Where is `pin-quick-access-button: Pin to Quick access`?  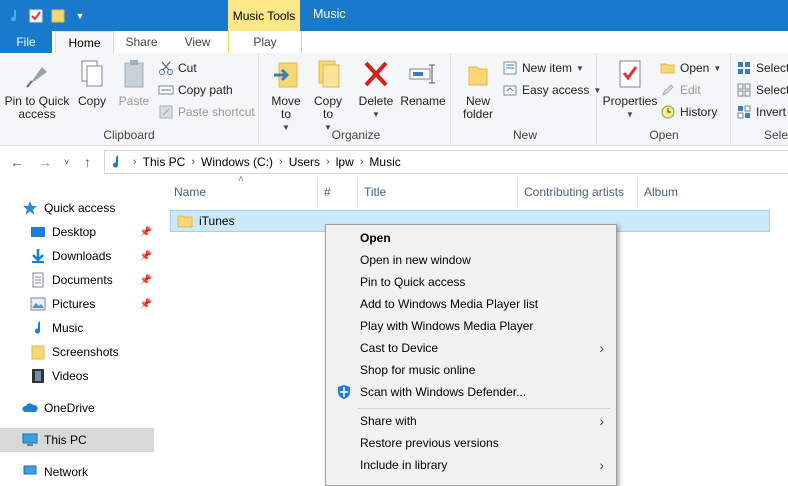
pin-quick-access-button: Pin to Quick access is located at coordinates (37, 89).